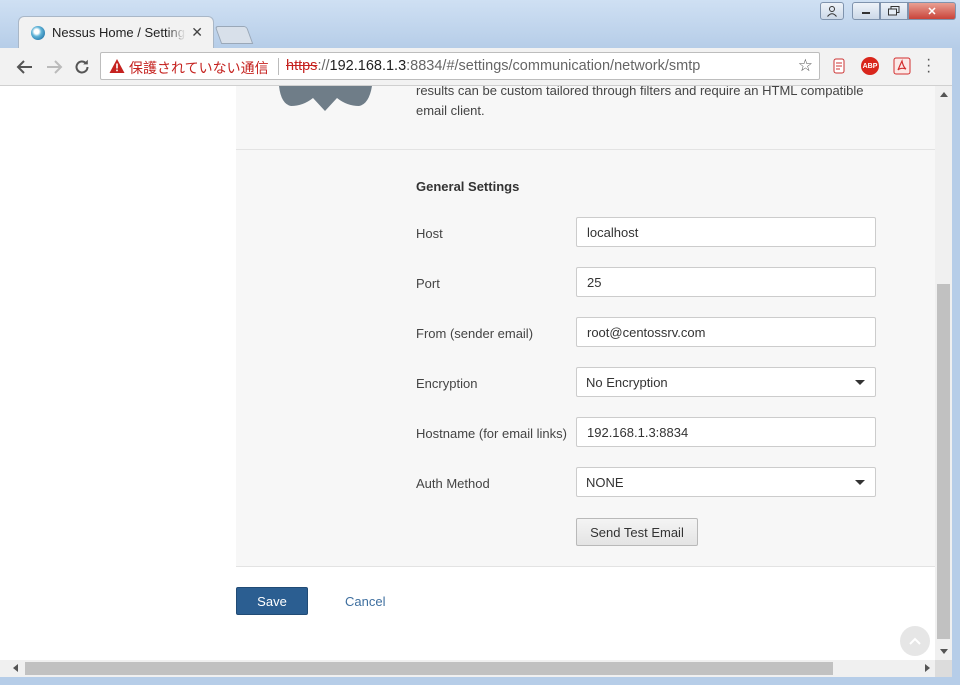 This screenshot has height=685, width=960. Describe the element at coordinates (927, 668) in the screenshot. I see `scroll-right-icon` at that location.